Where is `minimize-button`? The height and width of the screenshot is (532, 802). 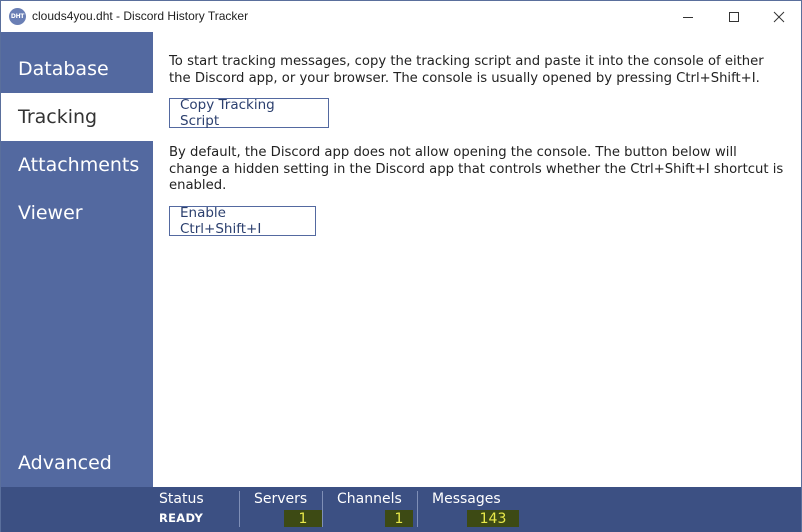
minimize-button is located at coordinates (688, 16).